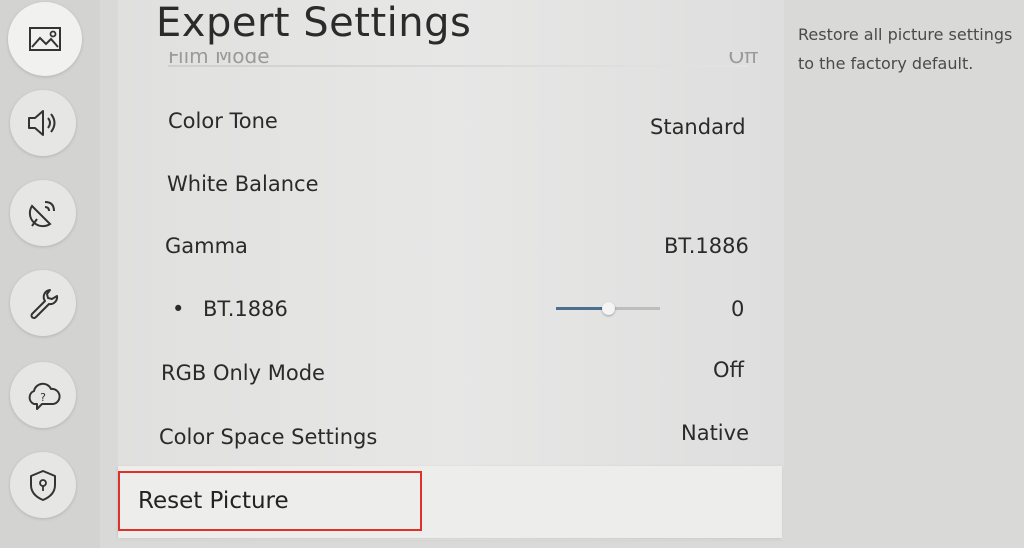 The height and width of the screenshot is (548, 1024). I want to click on gamma-value: BT.1886, so click(706, 246).